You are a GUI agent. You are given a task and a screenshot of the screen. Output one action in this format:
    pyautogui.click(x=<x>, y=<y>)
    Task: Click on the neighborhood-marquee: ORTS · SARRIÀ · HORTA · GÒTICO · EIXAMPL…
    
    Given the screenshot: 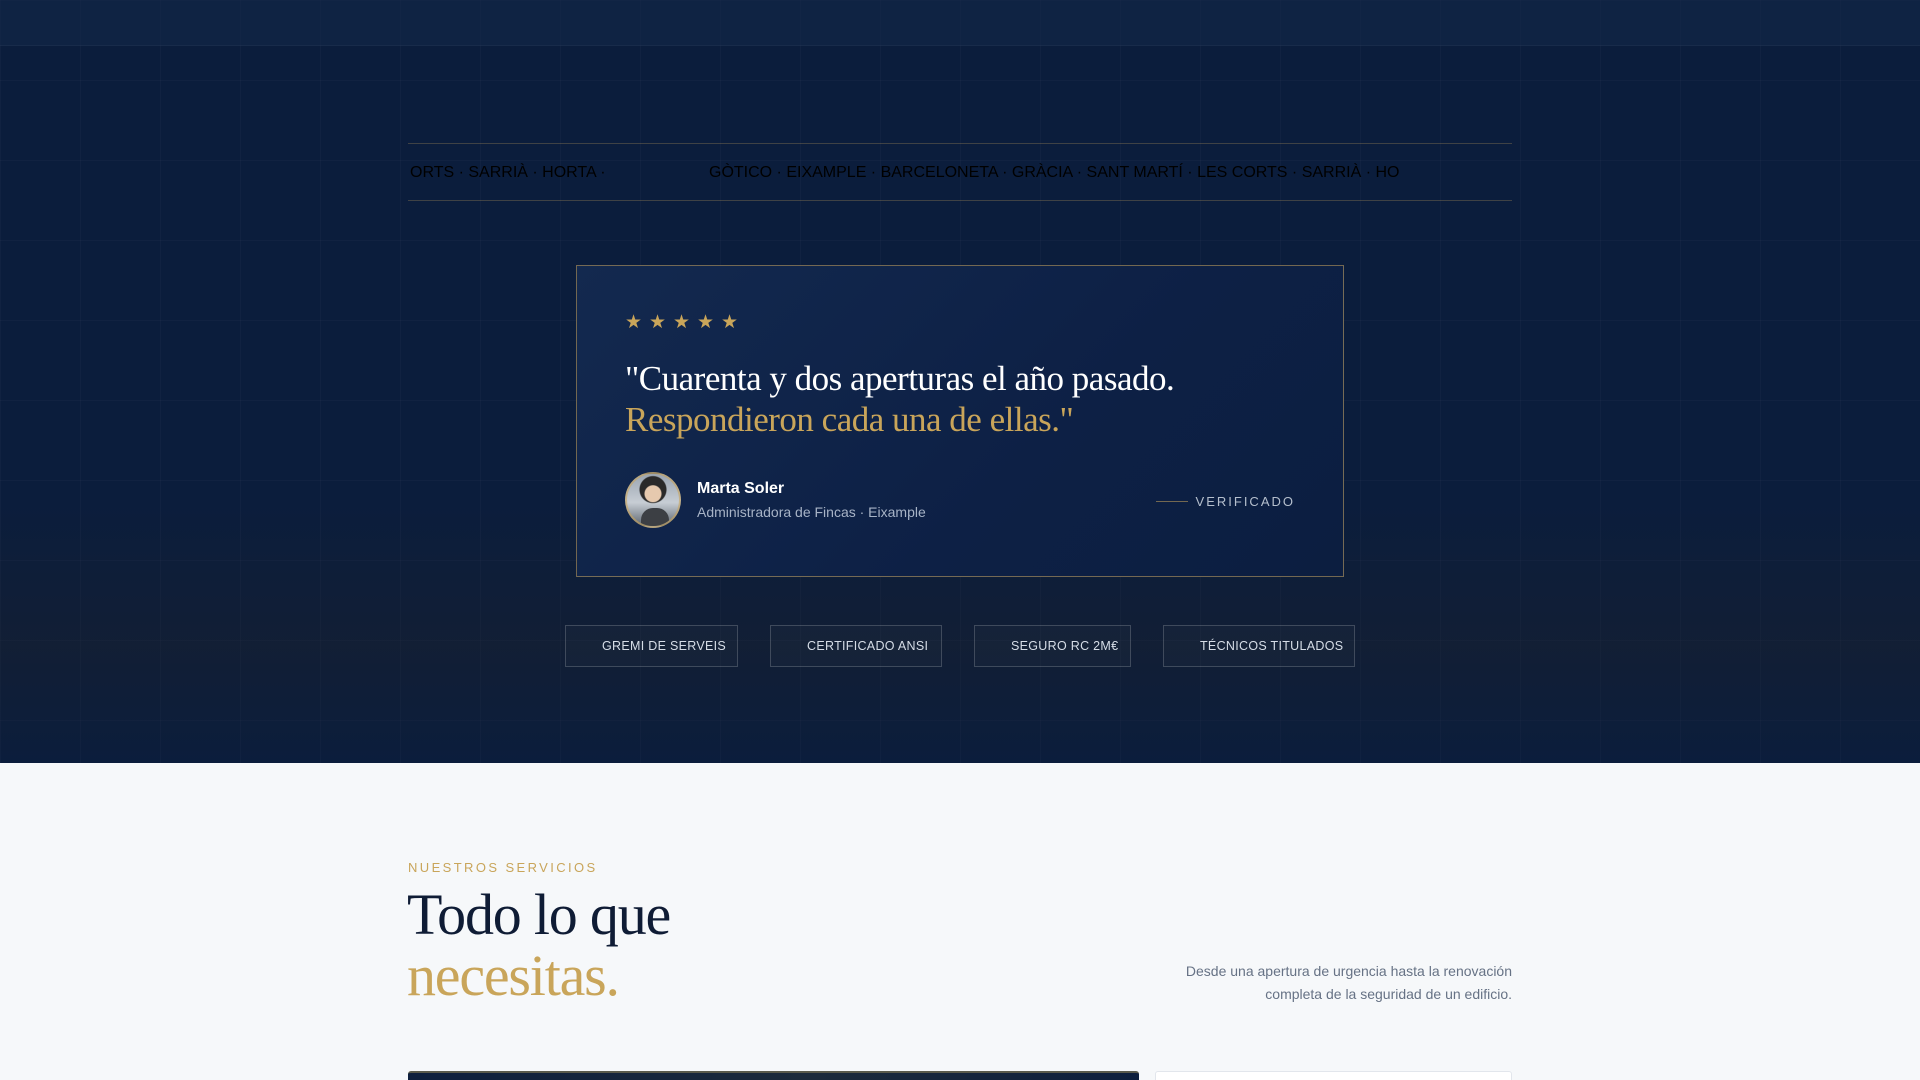 What is the action you would take?
    pyautogui.click(x=960, y=172)
    